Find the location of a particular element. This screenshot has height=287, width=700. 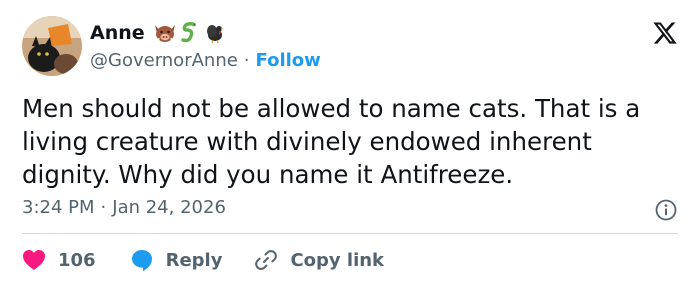

copy-link-label: Copy link is located at coordinates (337, 260).